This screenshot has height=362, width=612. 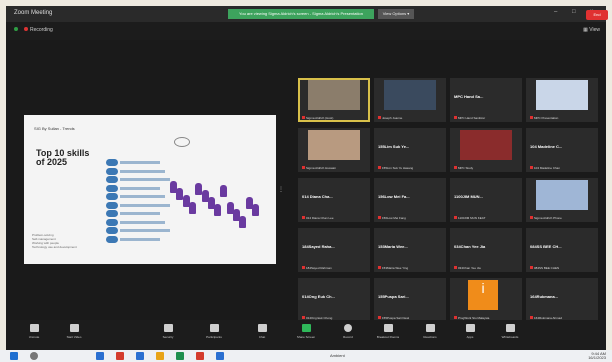 I want to click on participant-tile: Sigma Aldrich Phone, so click(x=562, y=200).